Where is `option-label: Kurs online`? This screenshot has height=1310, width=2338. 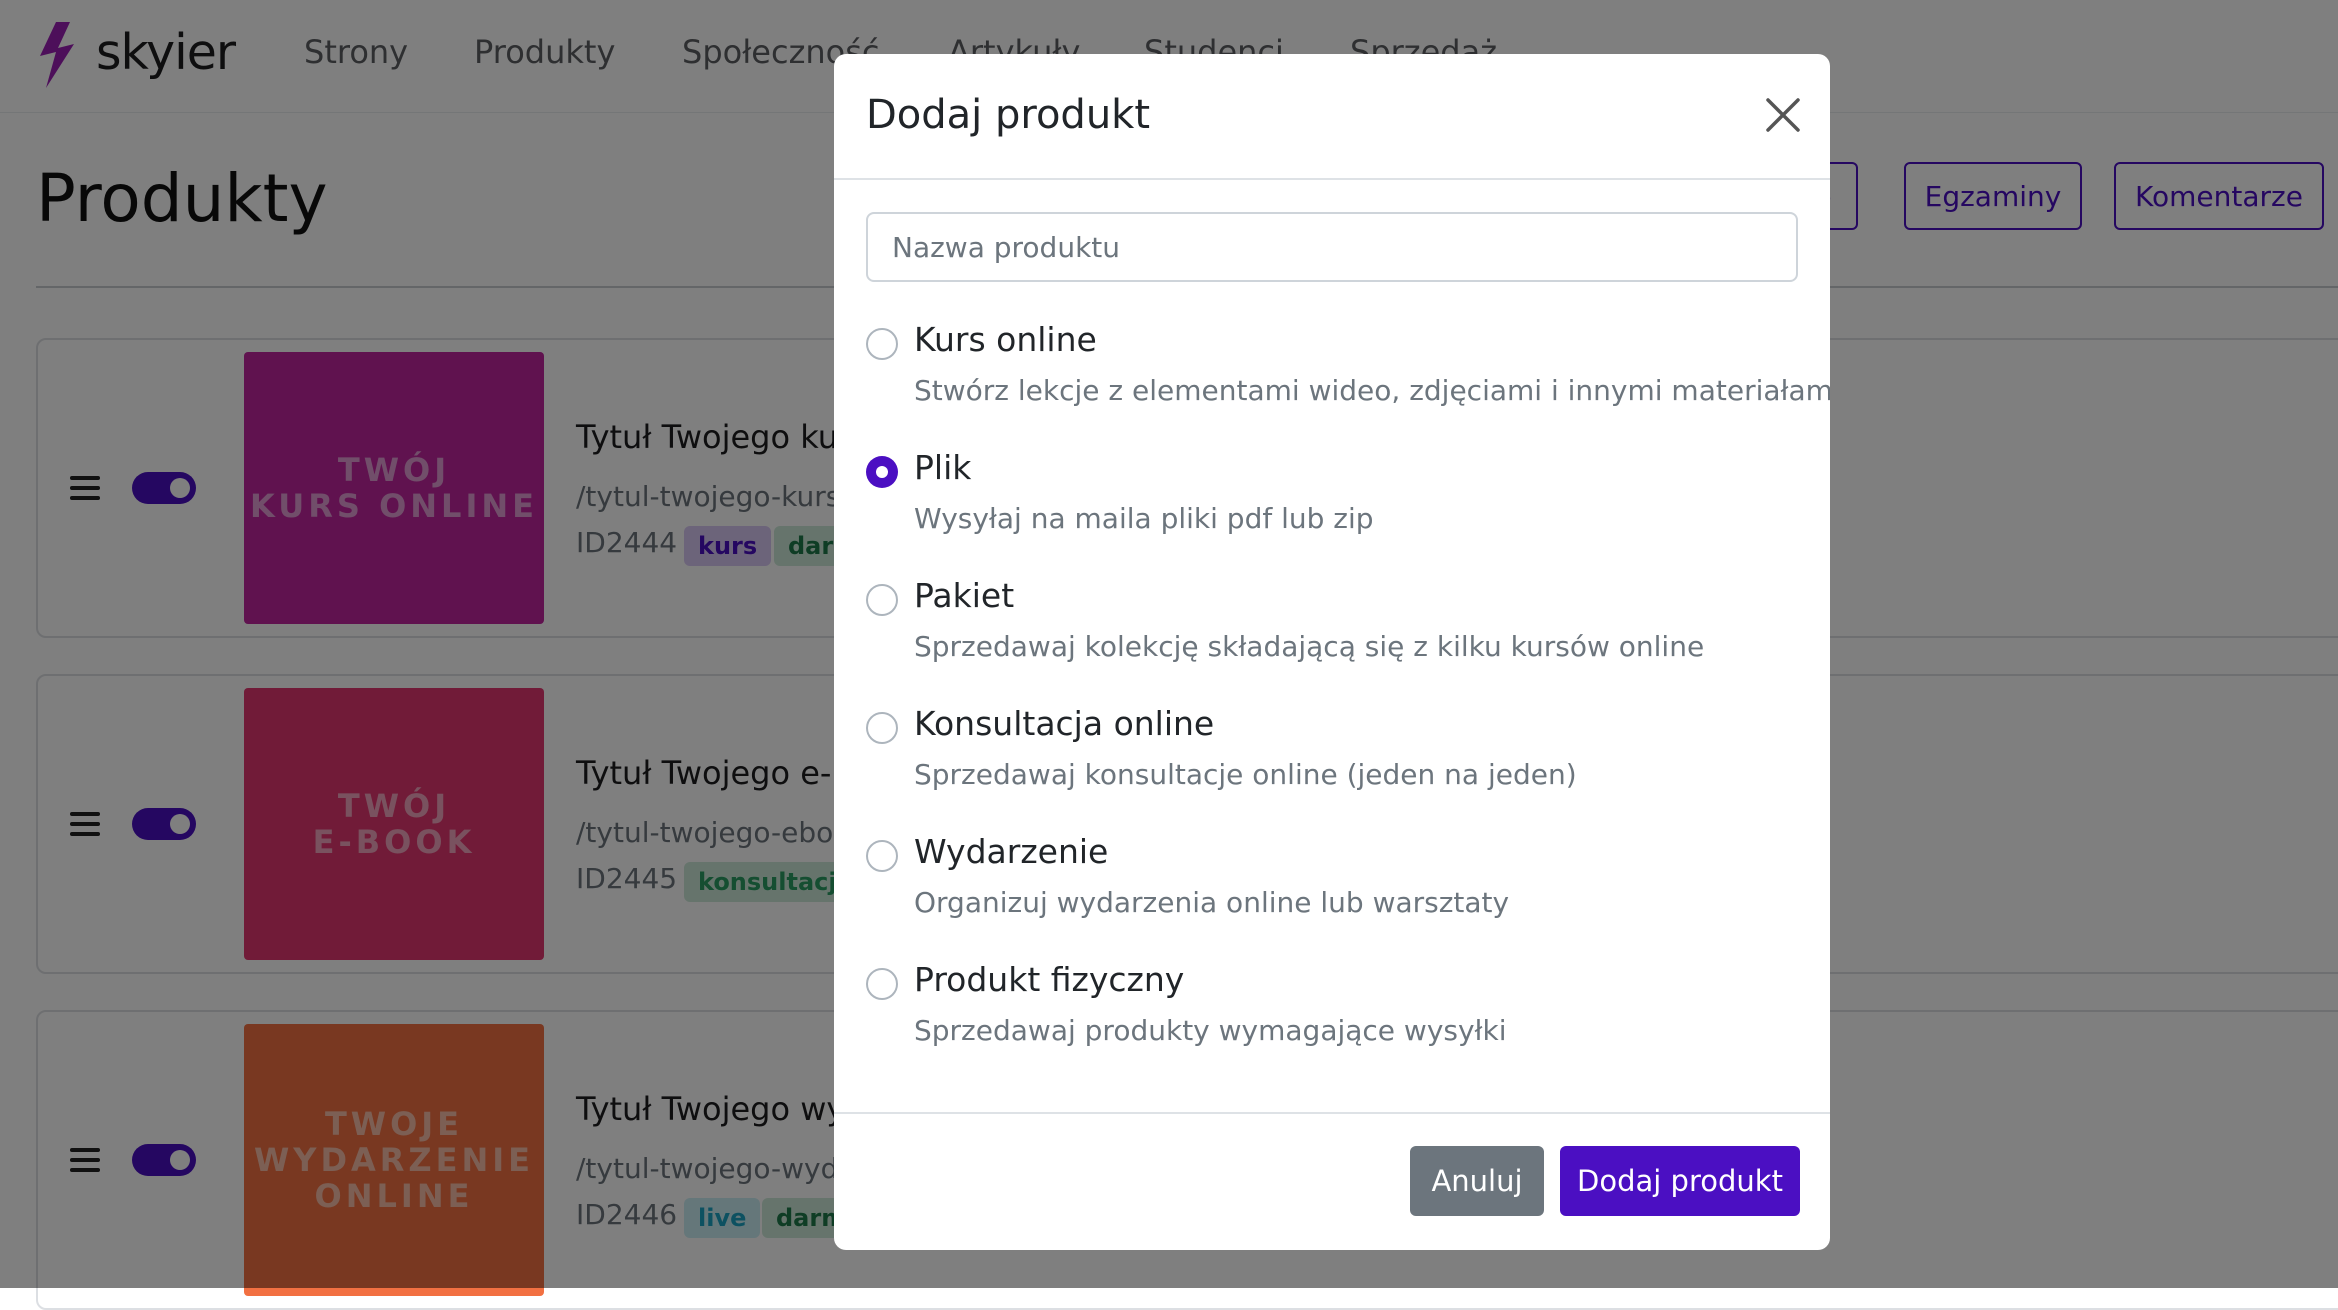 option-label: Kurs online is located at coordinates (1005, 339).